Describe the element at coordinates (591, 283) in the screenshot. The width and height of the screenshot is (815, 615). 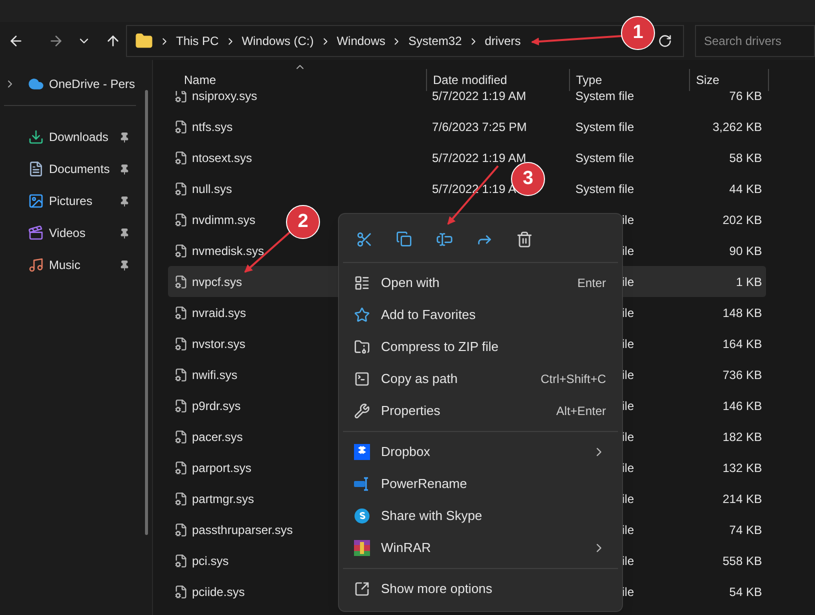
I see `shortcut-text: Enter` at that location.